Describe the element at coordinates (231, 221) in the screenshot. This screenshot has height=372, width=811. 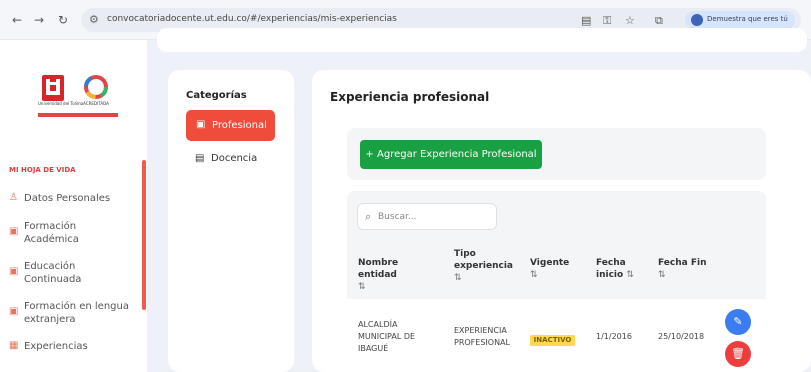
I see `categories-card: Categorías ▣ Profesional ▤ Docencia` at that location.